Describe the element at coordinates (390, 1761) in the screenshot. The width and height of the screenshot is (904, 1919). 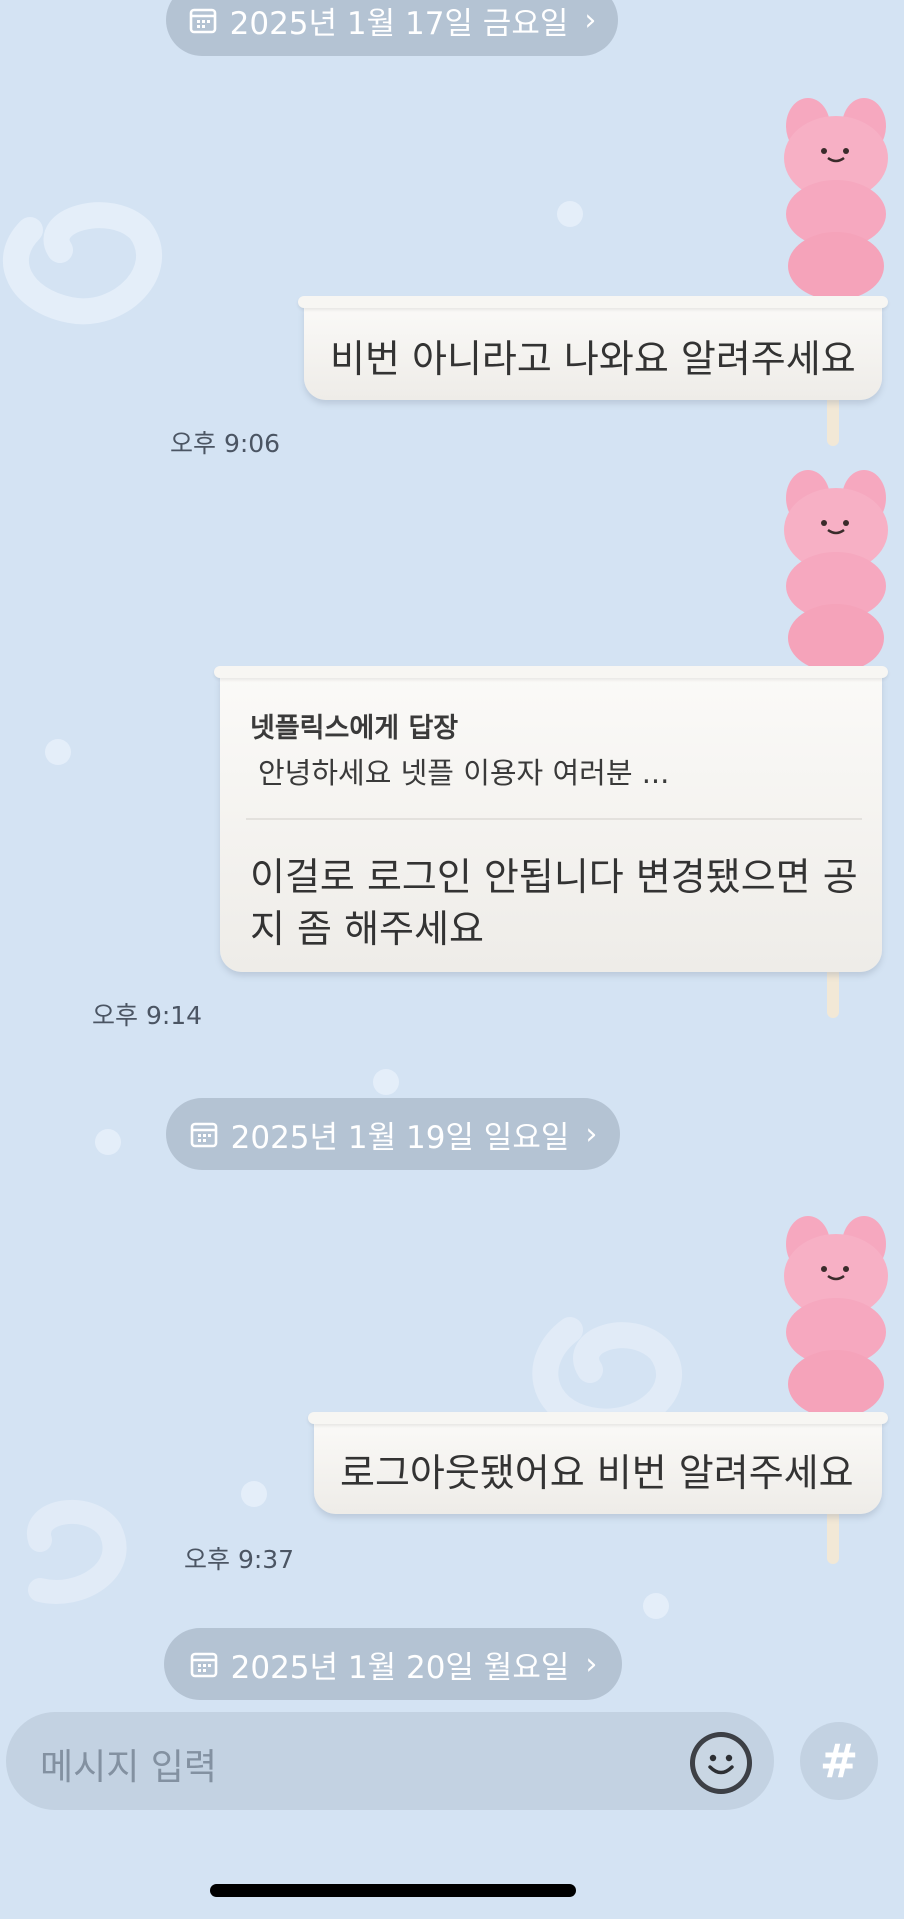
I see `message-input: 메시지 입력` at that location.